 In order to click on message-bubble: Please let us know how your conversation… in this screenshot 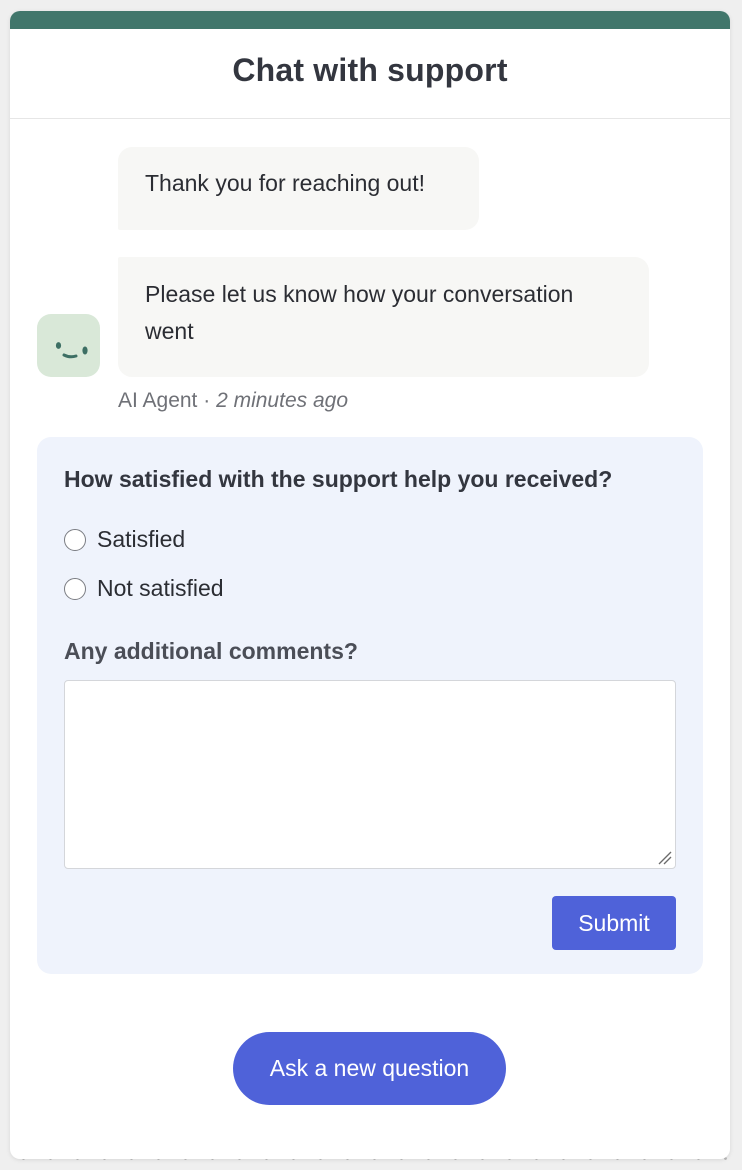, I will do `click(383, 317)`.